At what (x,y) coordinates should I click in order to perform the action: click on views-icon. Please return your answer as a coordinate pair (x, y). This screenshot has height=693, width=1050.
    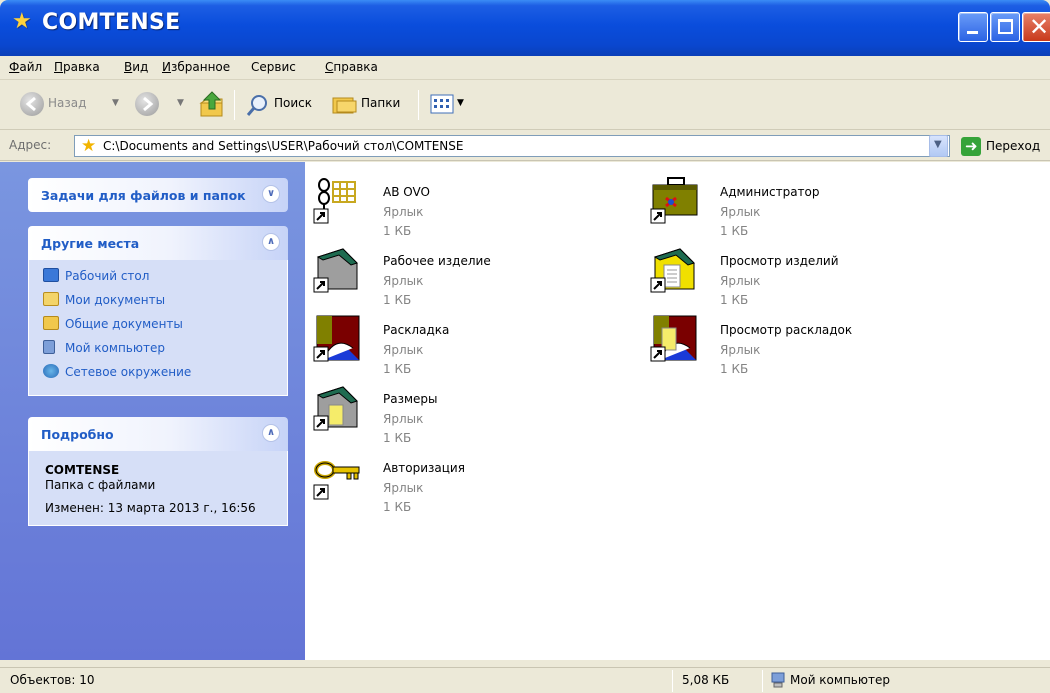
    Looking at the image, I should click on (442, 104).